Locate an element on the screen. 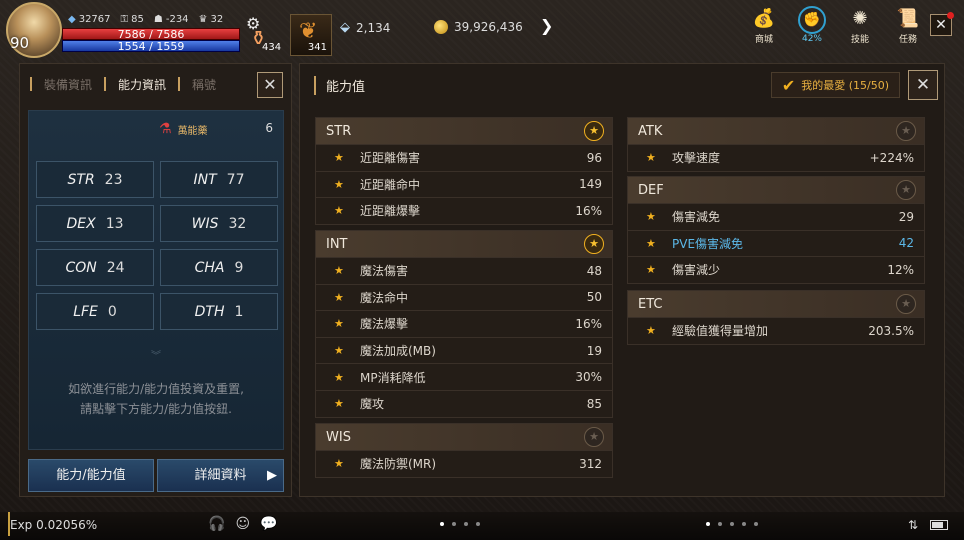 This screenshot has height=540, width=964. tab-title: 稱號 is located at coordinates (204, 84).